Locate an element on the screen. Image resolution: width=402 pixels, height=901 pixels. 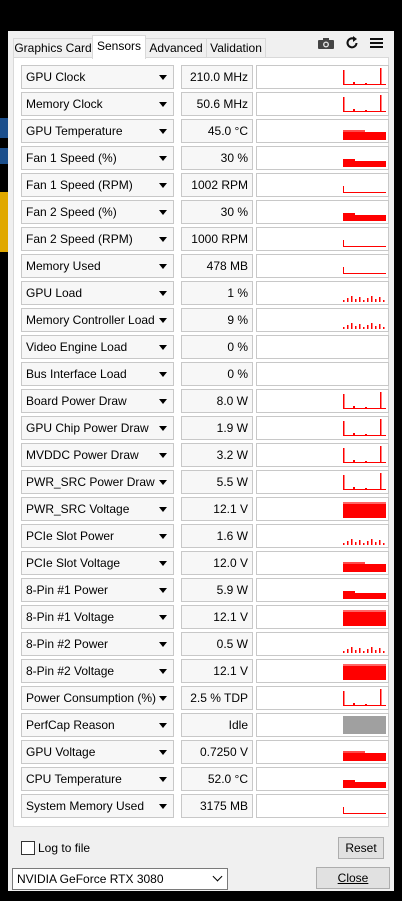
sensor-value: 1002 RPM is located at coordinates (219, 185).